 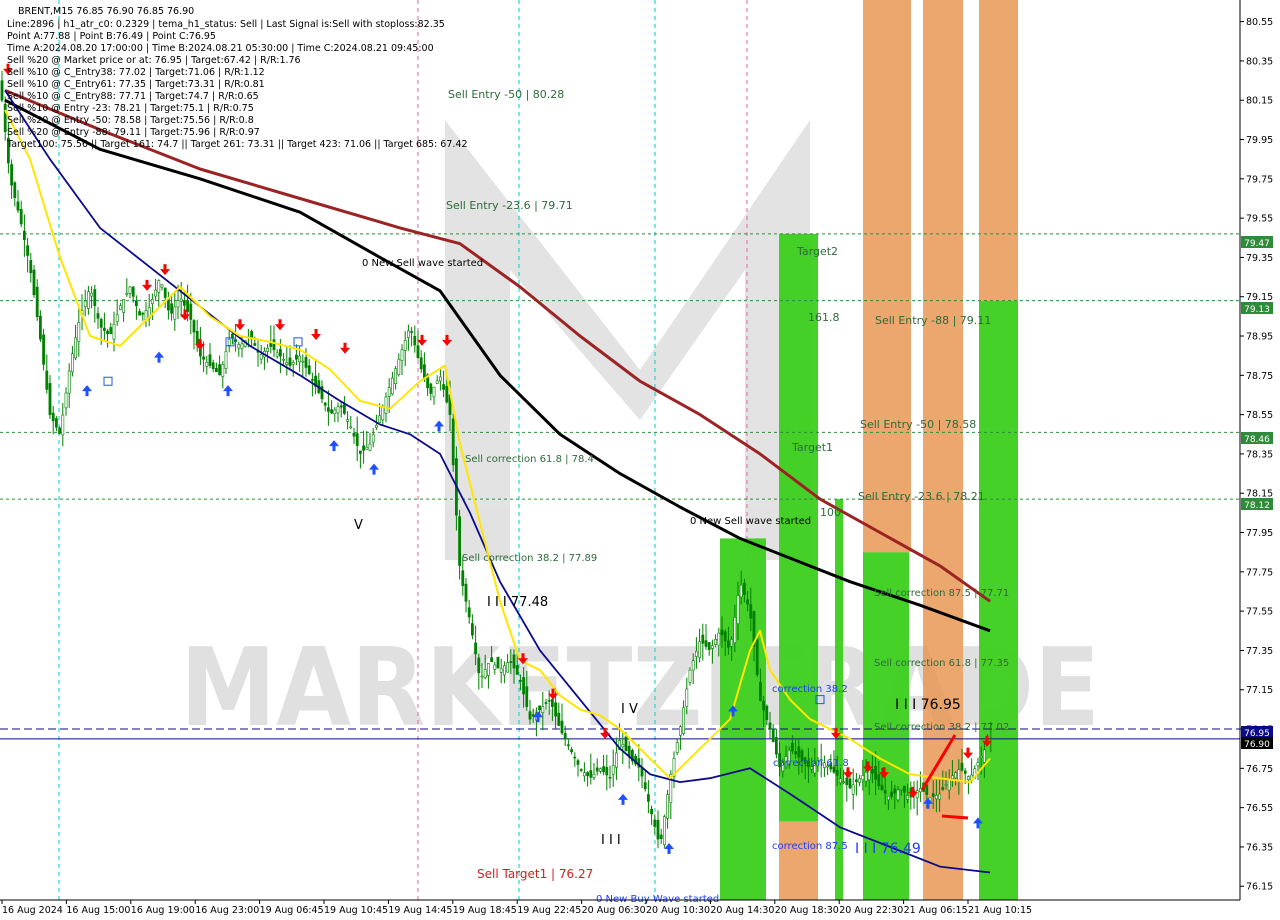 I want to click on price-tick-label: 77.95, so click(x=1259, y=533).